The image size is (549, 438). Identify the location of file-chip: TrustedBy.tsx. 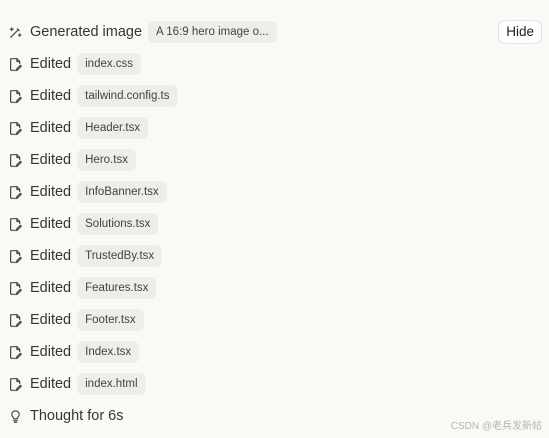
(120, 256).